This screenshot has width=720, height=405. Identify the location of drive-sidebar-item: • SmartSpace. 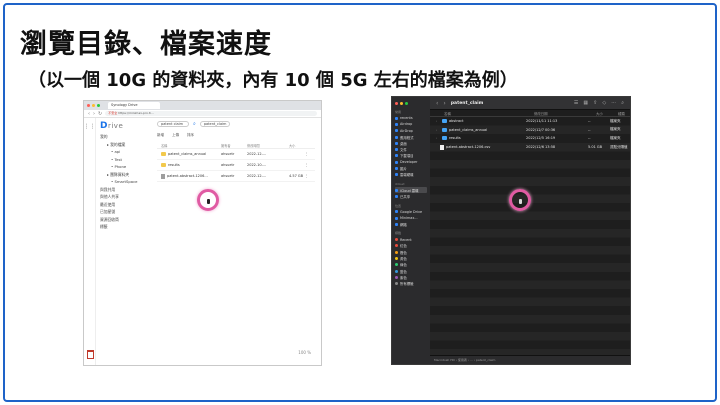
(123, 183).